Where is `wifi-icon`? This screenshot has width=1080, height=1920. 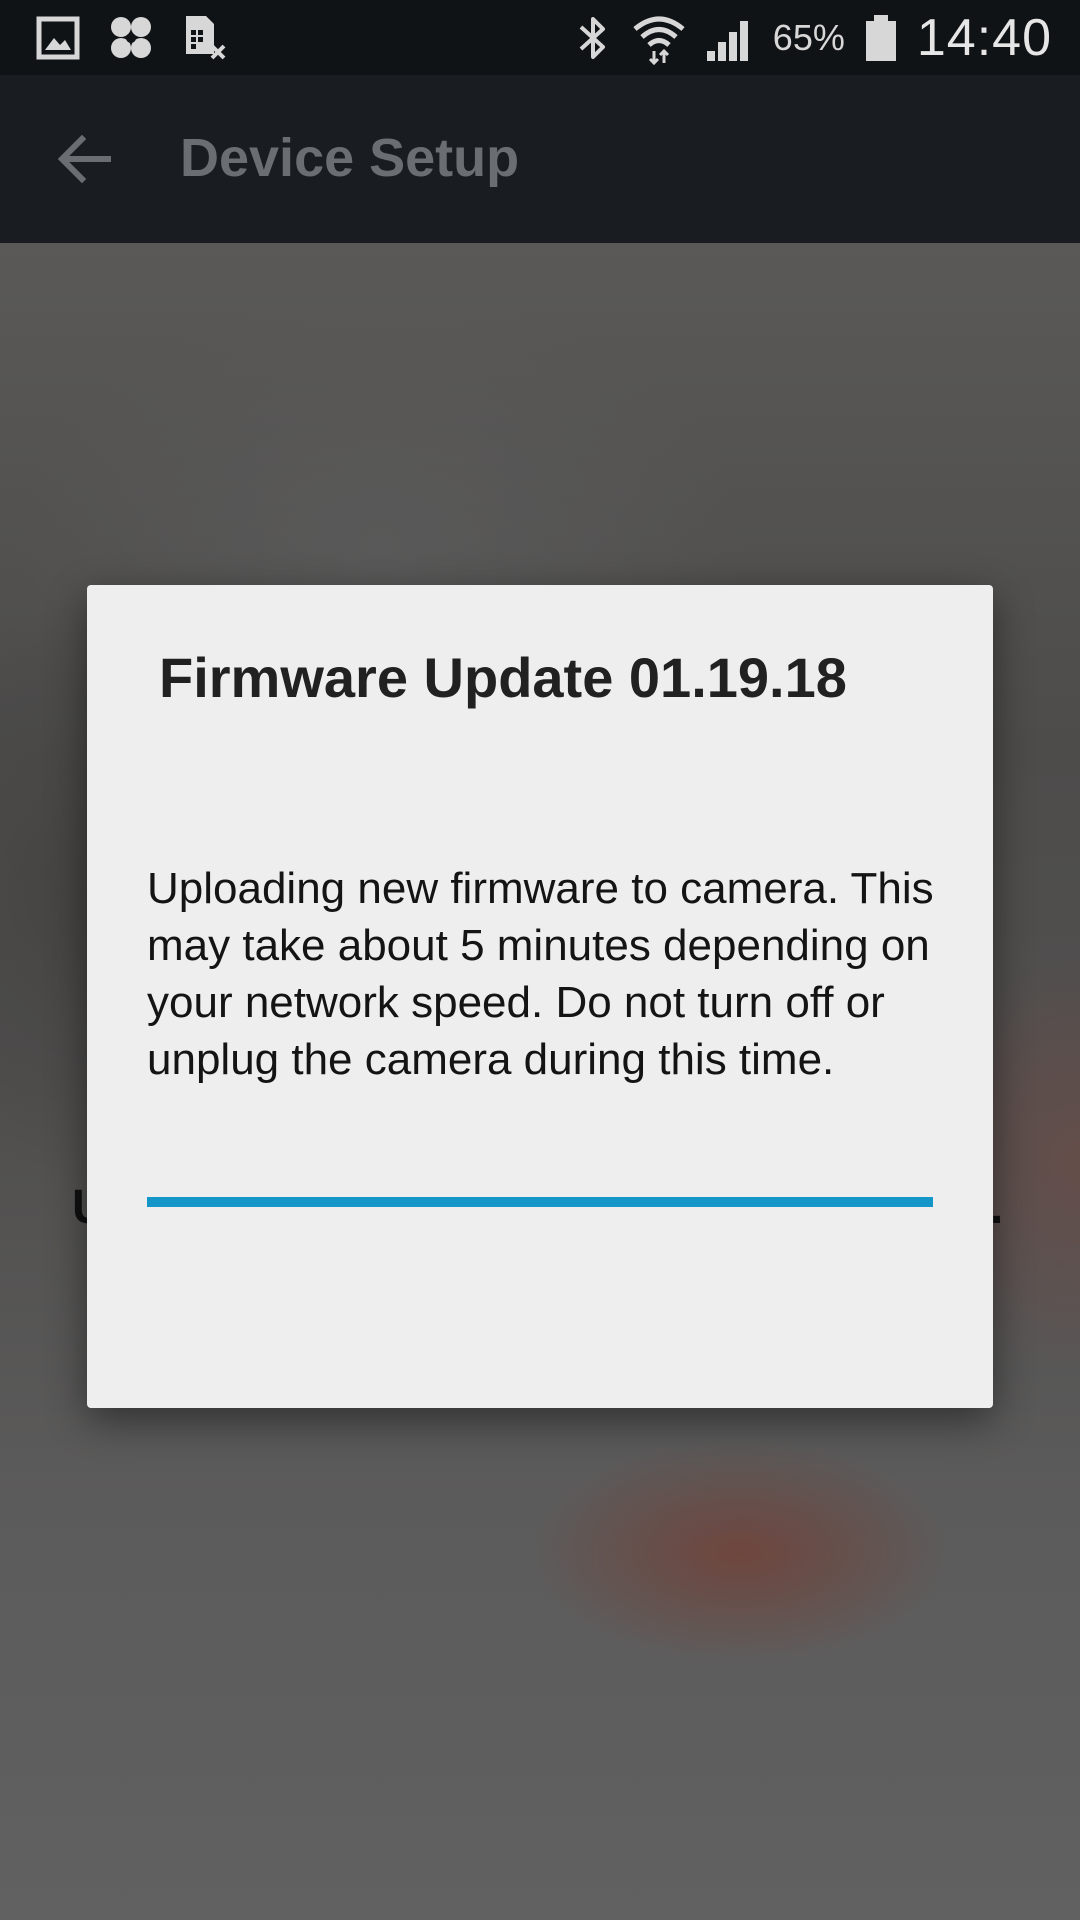 wifi-icon is located at coordinates (659, 38).